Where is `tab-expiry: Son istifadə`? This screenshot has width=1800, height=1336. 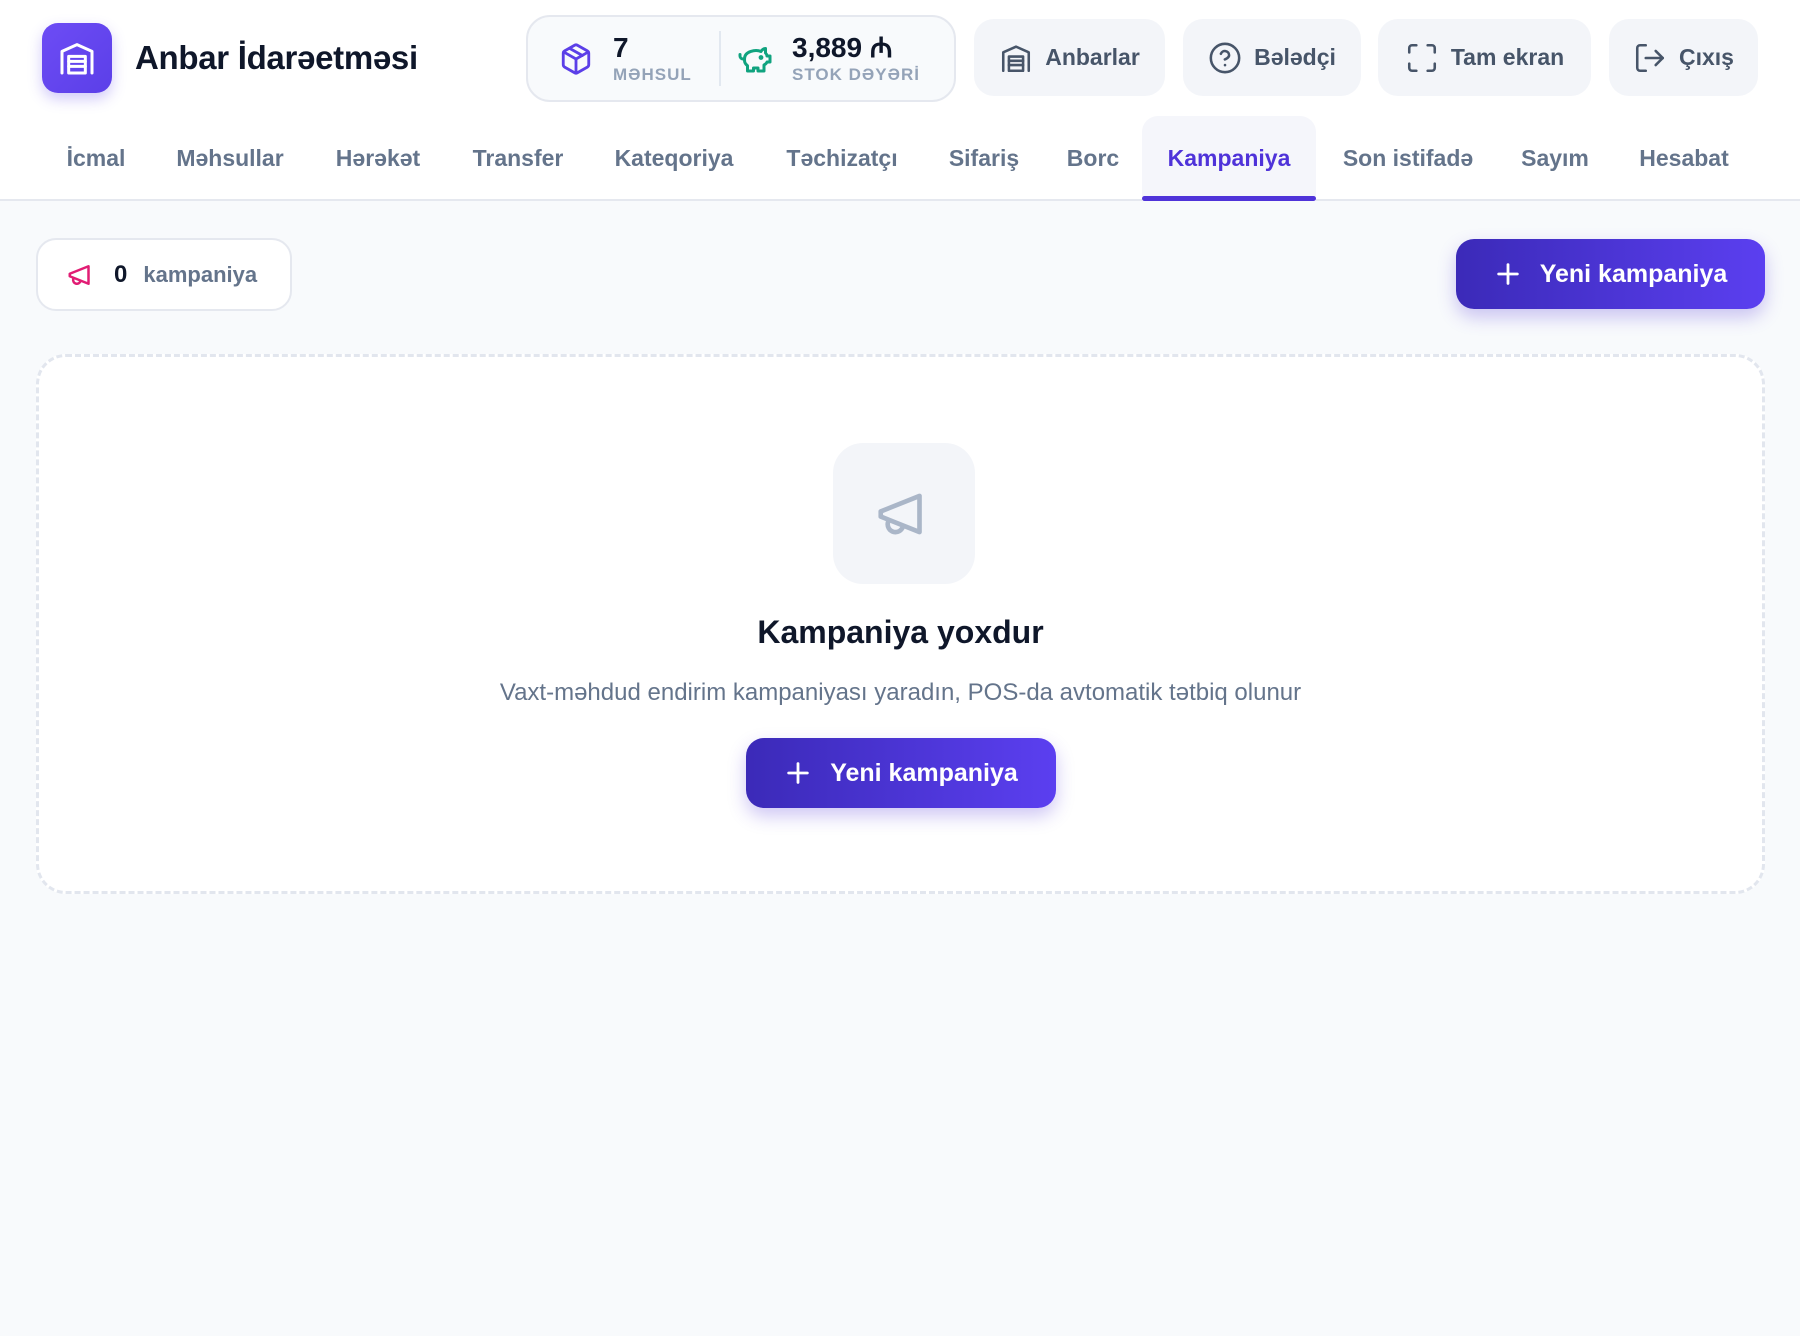
tab-expiry: Son istifadə is located at coordinates (1408, 158).